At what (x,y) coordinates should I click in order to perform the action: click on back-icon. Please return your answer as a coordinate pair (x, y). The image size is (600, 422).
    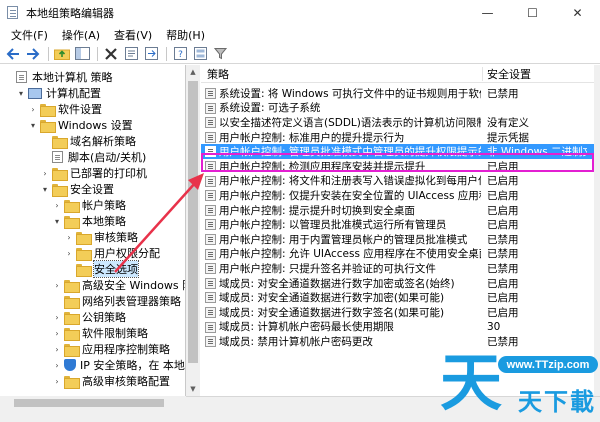
    Looking at the image, I should click on (13, 54).